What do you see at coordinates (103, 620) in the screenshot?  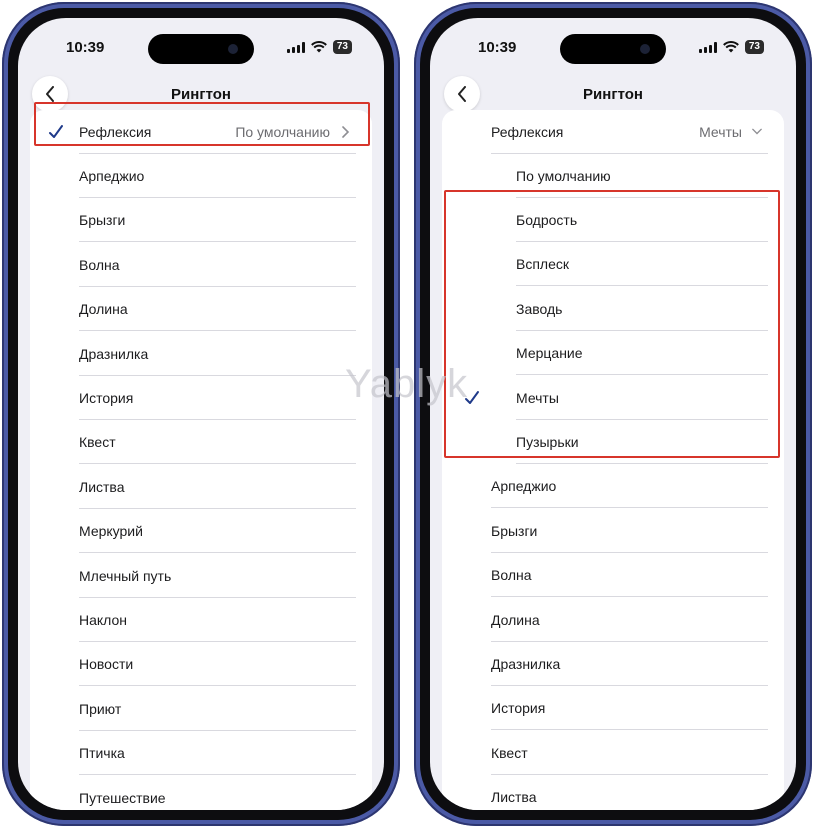 I see `list-item-label: Наклон` at bounding box center [103, 620].